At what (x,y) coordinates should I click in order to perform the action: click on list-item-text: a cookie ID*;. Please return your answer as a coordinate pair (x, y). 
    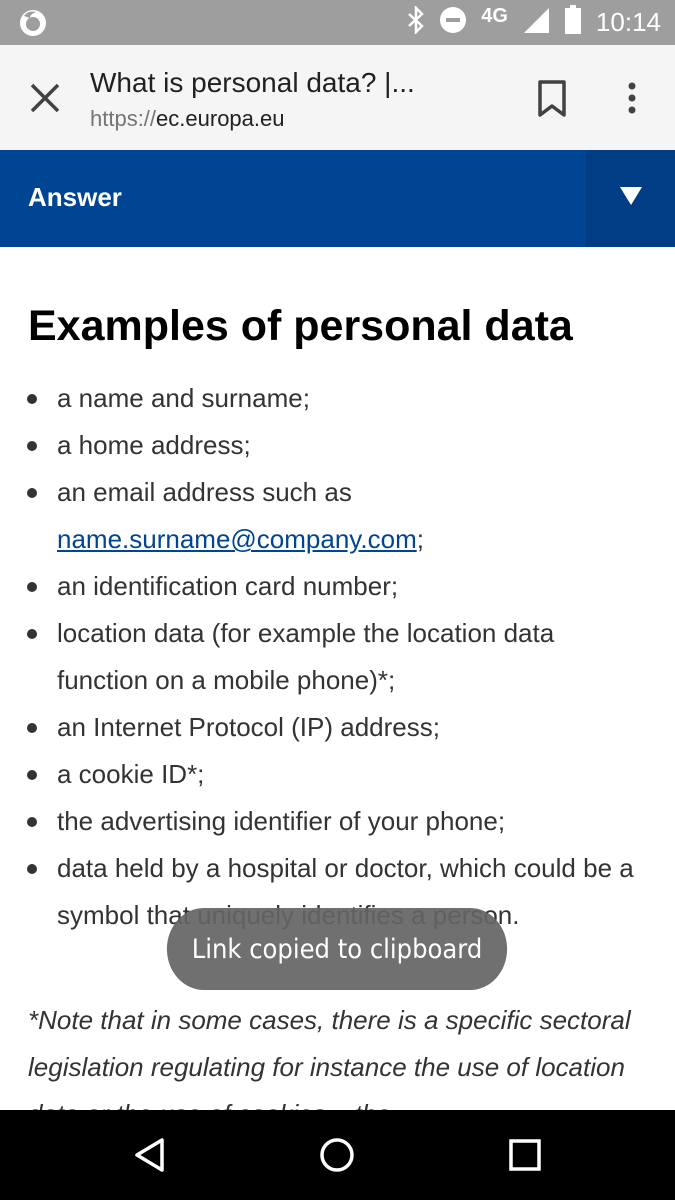
    Looking at the image, I should click on (131, 774).